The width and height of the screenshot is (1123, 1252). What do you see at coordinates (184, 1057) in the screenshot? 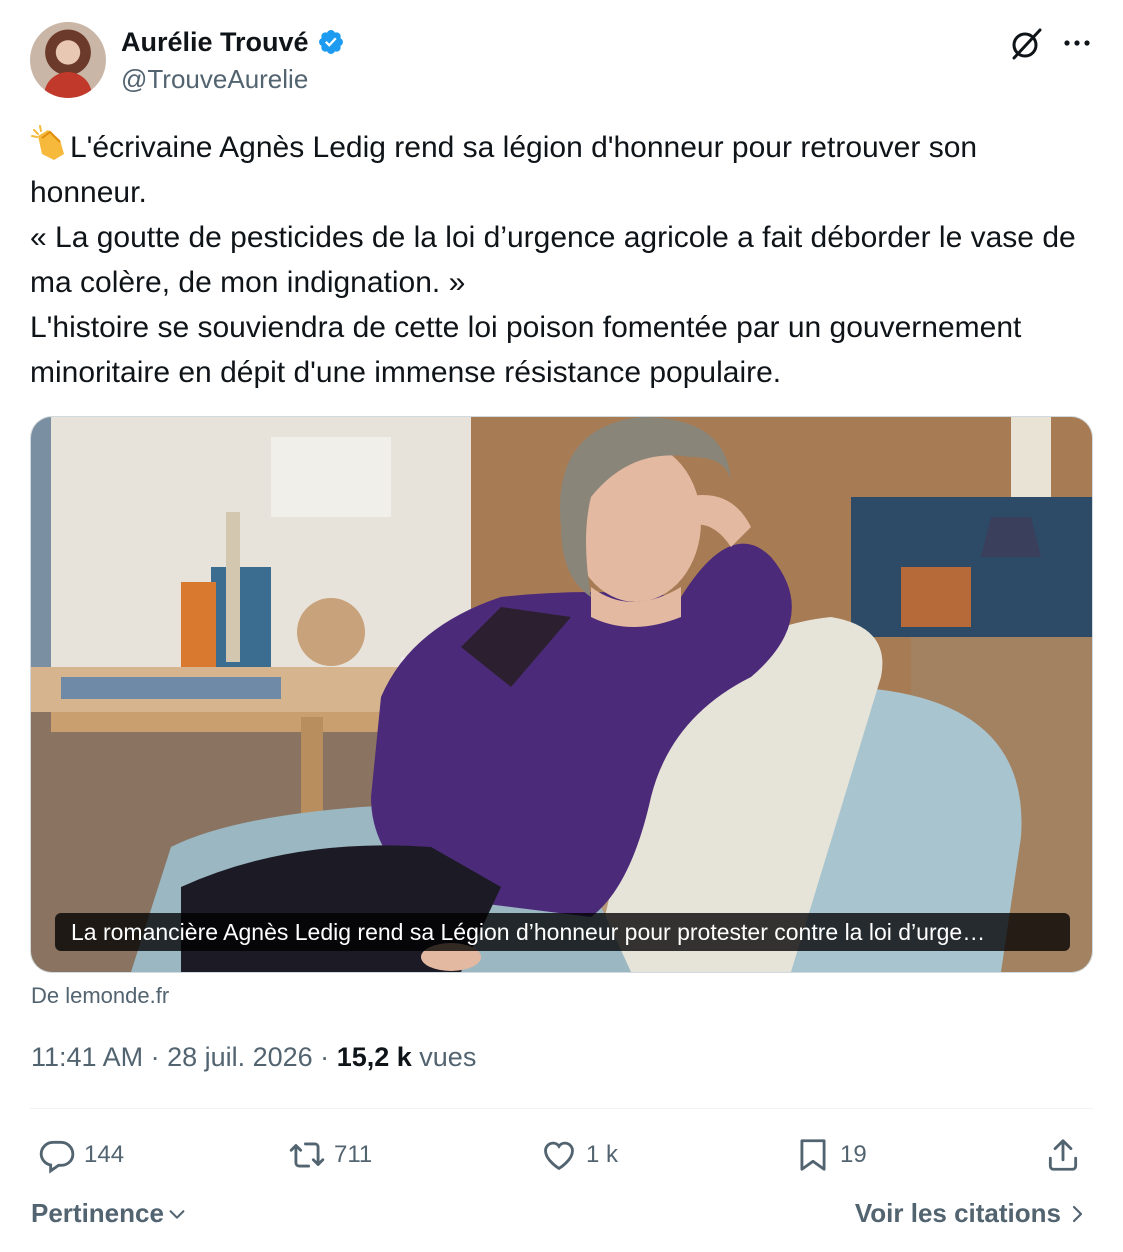
I see `timestamp: 11:41 AM · 28 juil. 2026 ·` at bounding box center [184, 1057].